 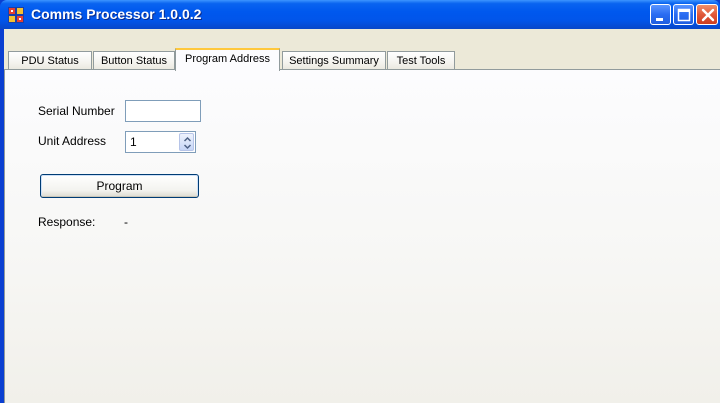 What do you see at coordinates (134, 60) in the screenshot?
I see `tab-button-status: Button Status` at bounding box center [134, 60].